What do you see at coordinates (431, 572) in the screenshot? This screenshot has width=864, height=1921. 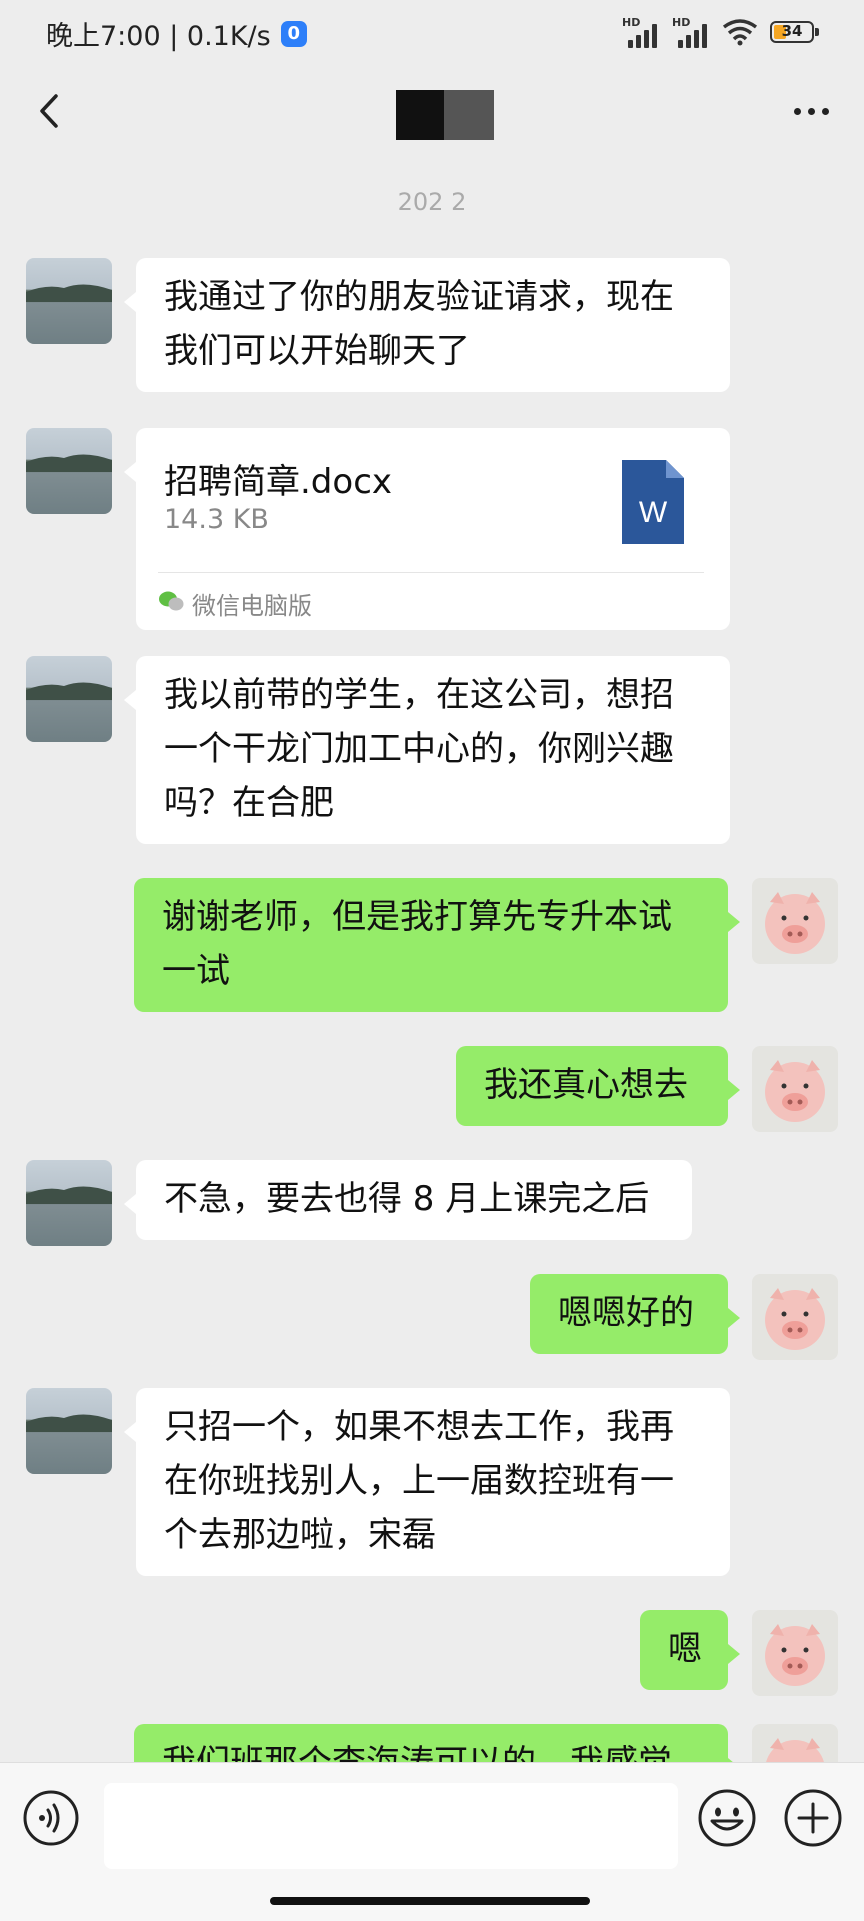 I see `file-card-divider` at bounding box center [431, 572].